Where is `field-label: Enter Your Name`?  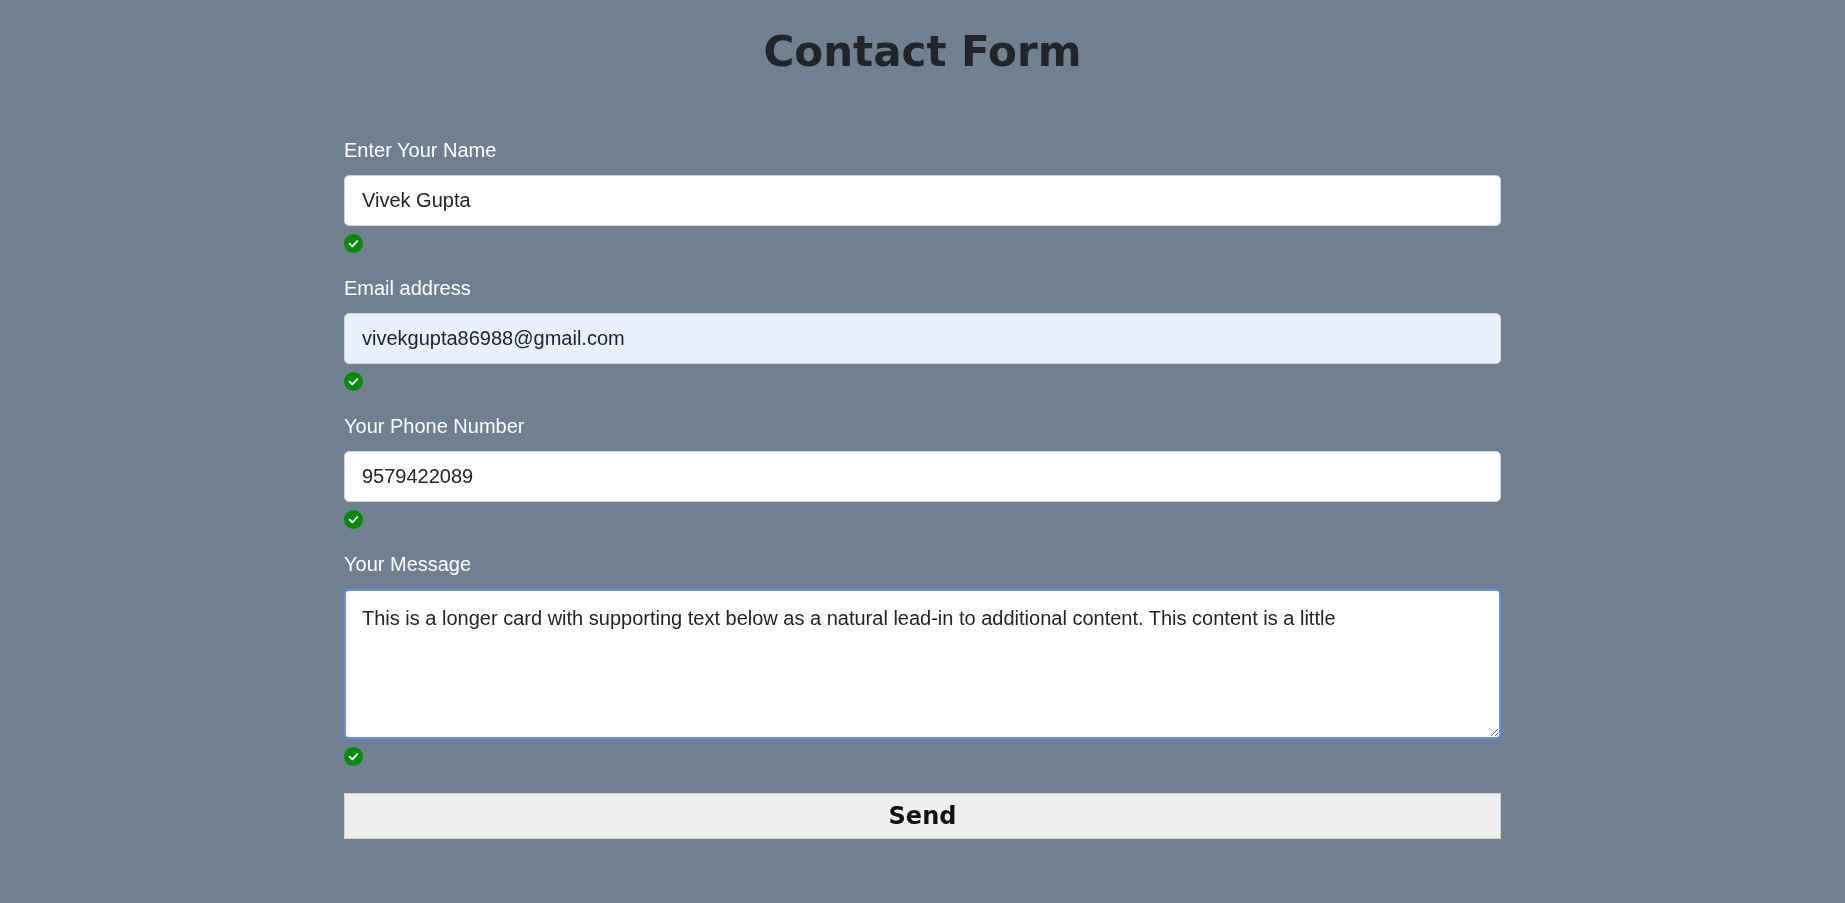
field-label: Enter Your Name is located at coordinates (420, 150).